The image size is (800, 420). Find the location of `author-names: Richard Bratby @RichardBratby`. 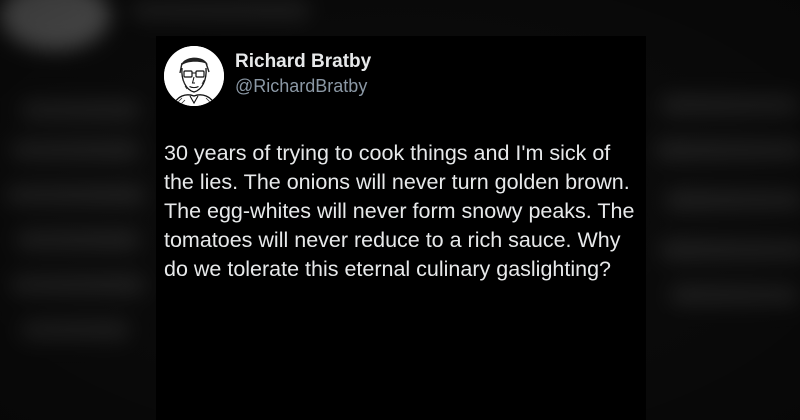

author-names: Richard Bratby @RichardBratby is located at coordinates (303, 74).